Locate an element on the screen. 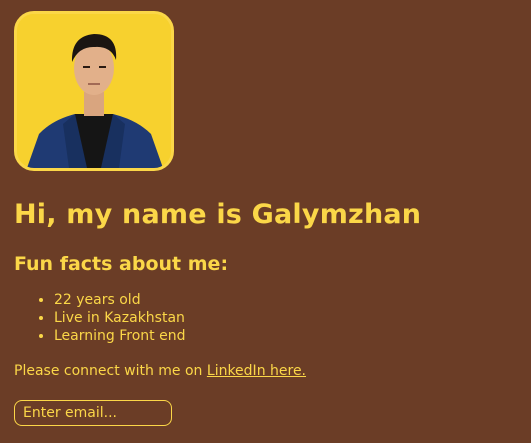 The height and width of the screenshot is (443, 531). list-item: 22 years old is located at coordinates (292, 300).